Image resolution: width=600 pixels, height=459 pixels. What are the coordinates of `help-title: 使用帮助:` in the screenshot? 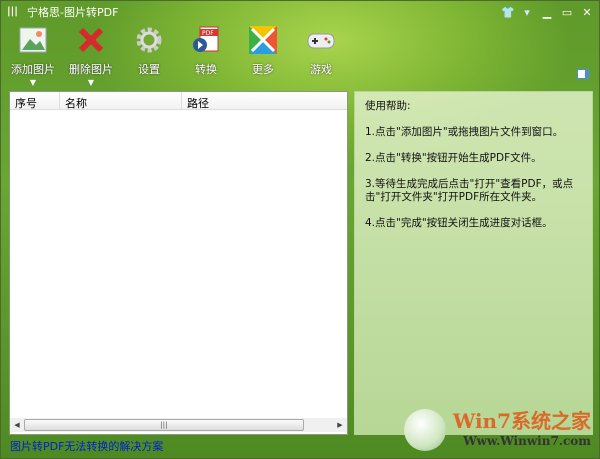 It's located at (388, 106).